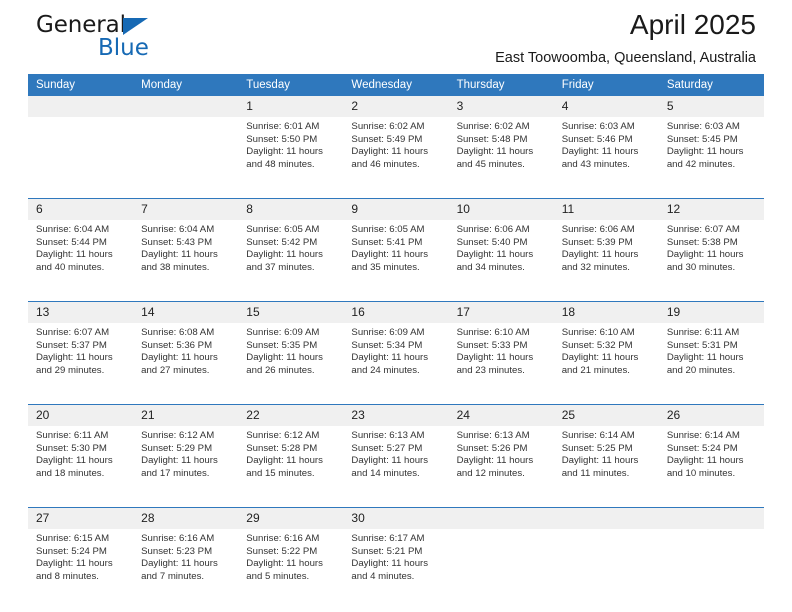  I want to click on day-number: 23, so click(396, 415).